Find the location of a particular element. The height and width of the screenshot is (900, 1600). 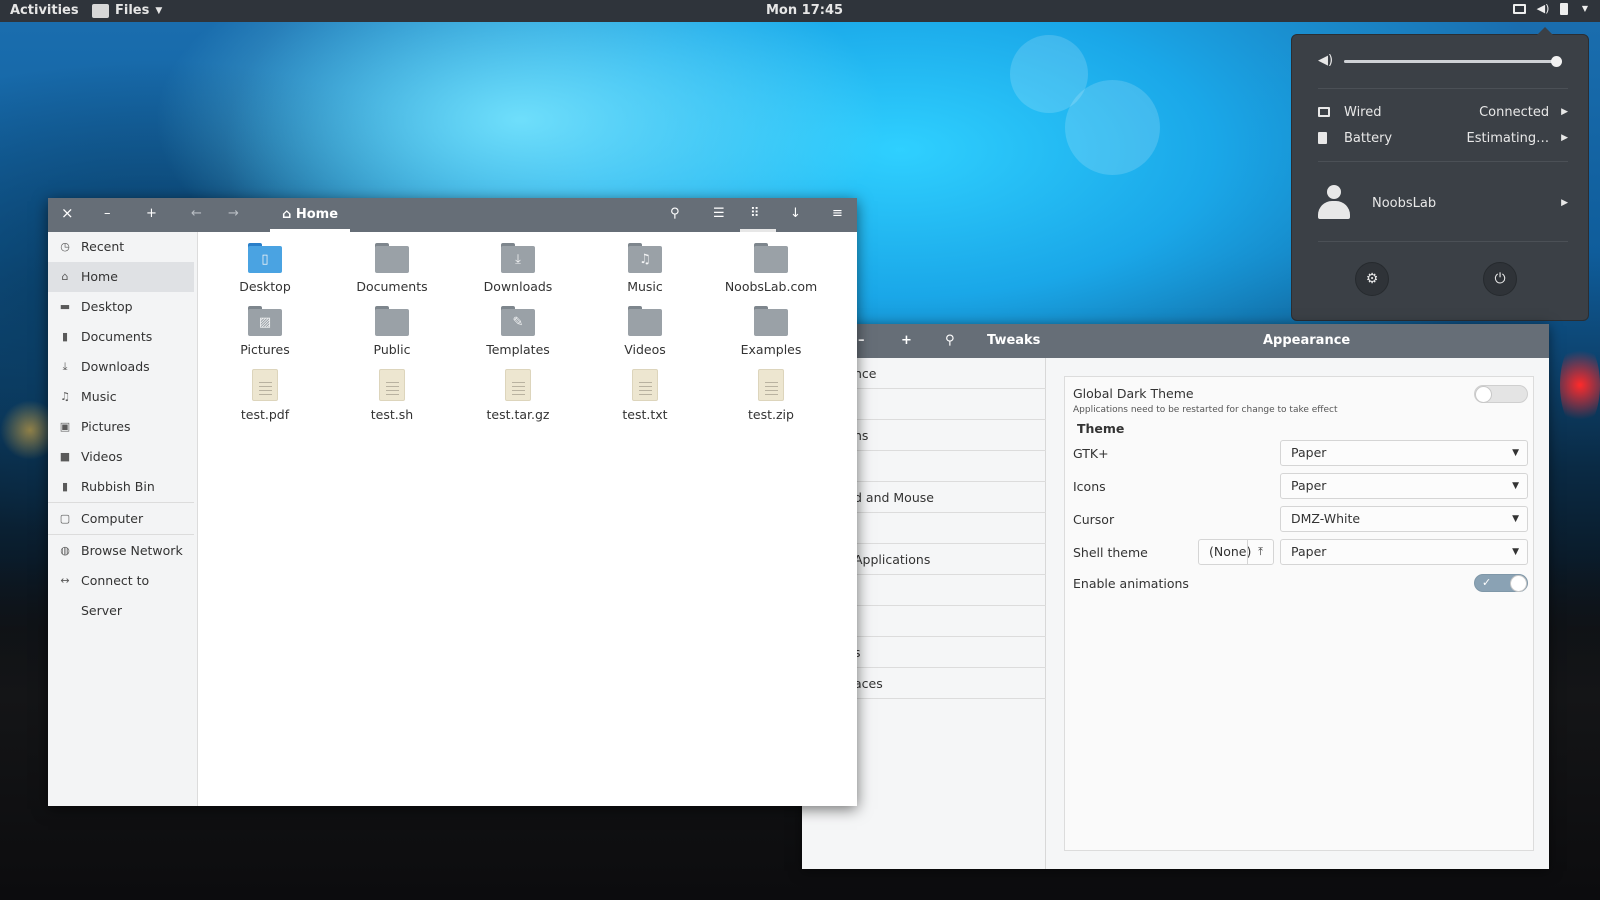

sidebar-item-label: Recent is located at coordinates (103, 246).